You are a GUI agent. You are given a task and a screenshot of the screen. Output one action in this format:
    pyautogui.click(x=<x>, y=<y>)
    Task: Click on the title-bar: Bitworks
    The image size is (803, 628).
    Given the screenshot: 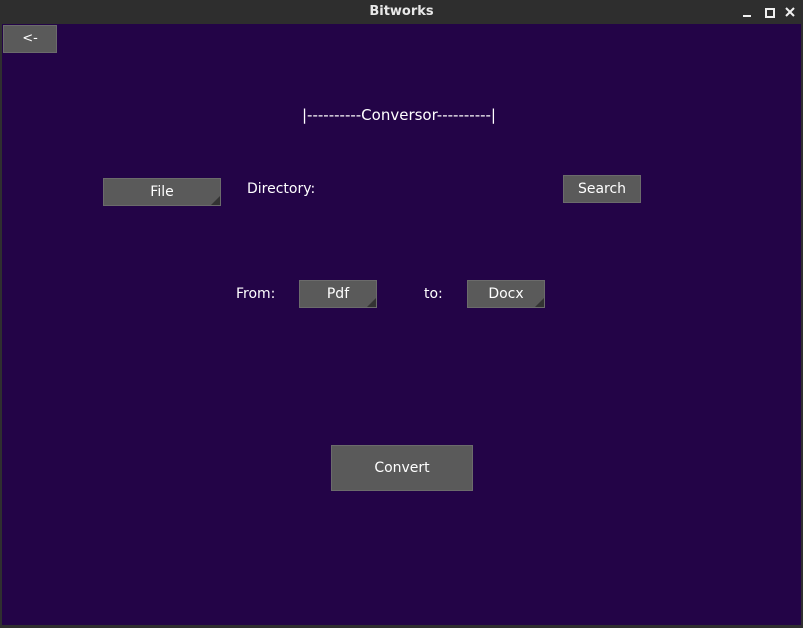 What is the action you would take?
    pyautogui.click(x=401, y=12)
    